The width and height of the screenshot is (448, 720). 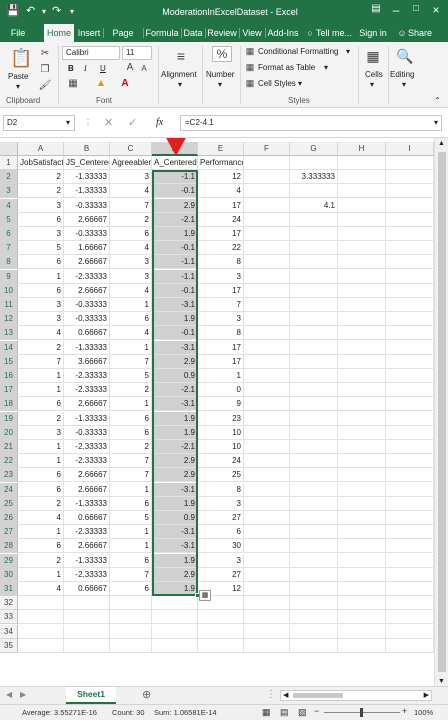 I want to click on cell-g16, so click(x=314, y=376).